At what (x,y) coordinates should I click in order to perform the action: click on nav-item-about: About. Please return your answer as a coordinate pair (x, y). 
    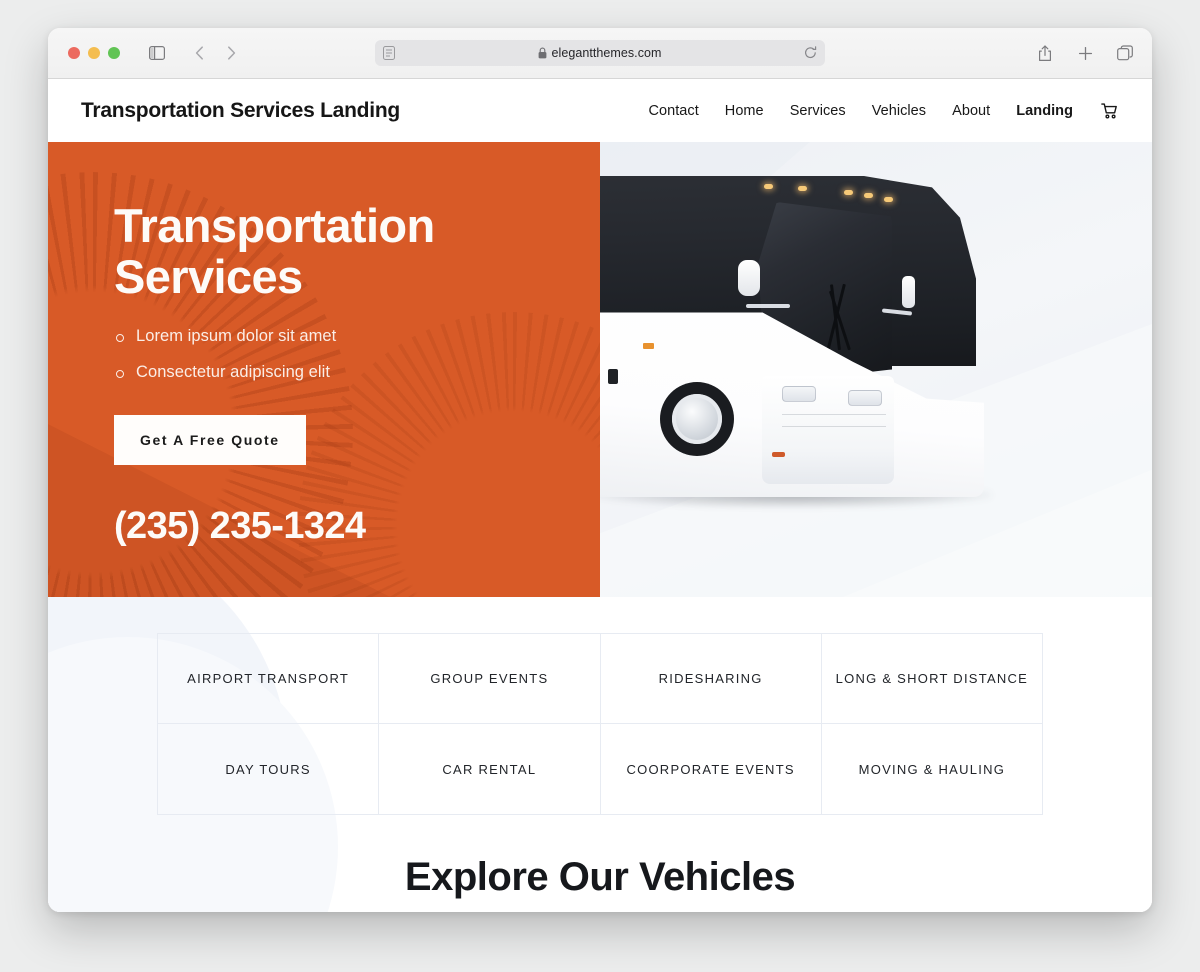
    Looking at the image, I should click on (971, 111).